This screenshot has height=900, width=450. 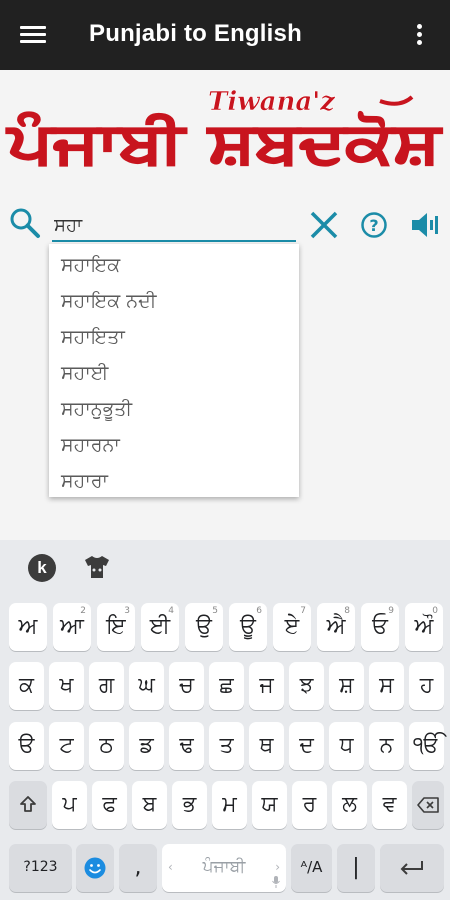 I want to click on app-bar: Punjabi to English, so click(x=225, y=35).